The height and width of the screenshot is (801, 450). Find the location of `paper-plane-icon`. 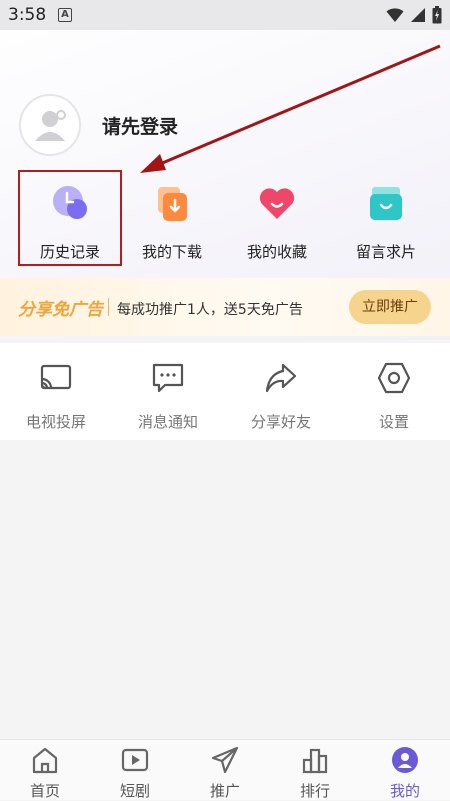

paper-plane-icon is located at coordinates (225, 760).